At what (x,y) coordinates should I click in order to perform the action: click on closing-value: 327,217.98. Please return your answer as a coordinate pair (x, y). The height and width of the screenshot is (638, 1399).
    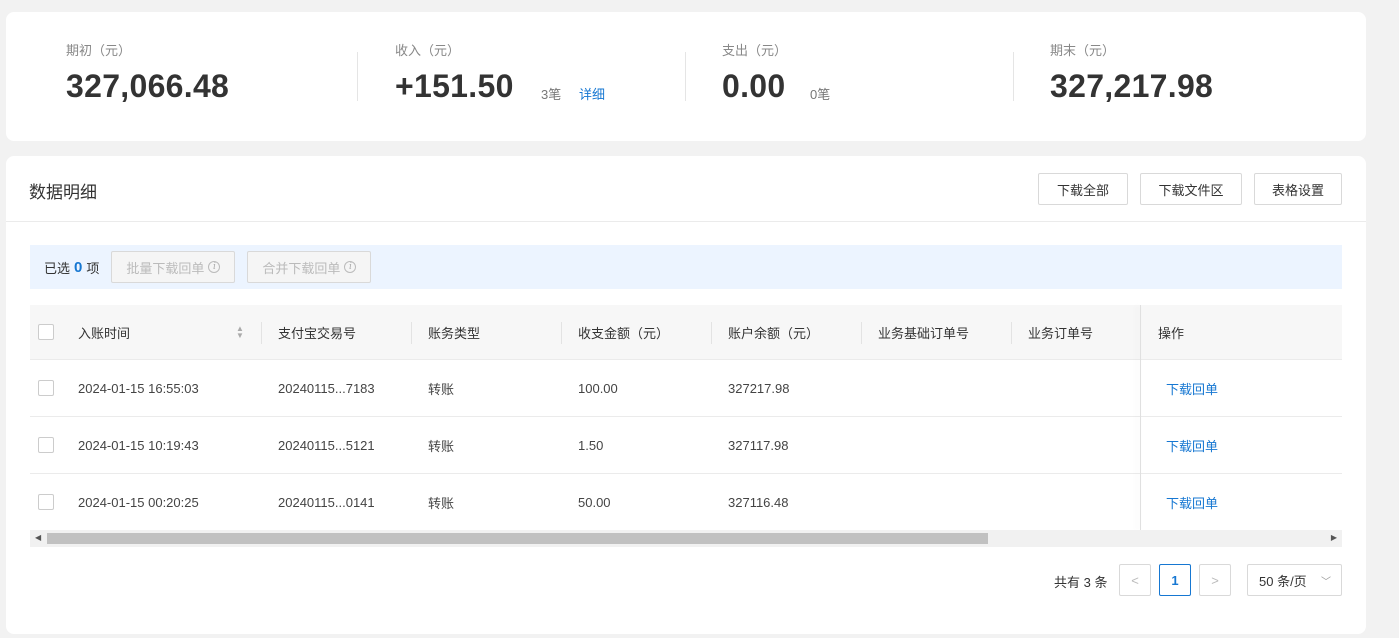
    Looking at the image, I should click on (1132, 86).